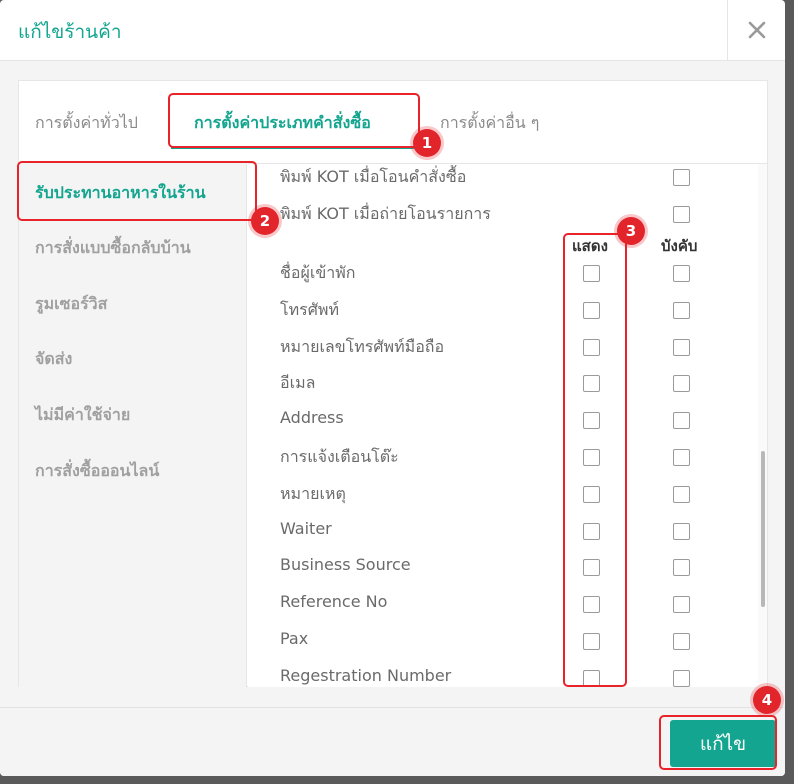 This screenshot has width=794, height=784. I want to click on tab-order-type-settings: การตั้งค่าประเภทคำสั่งซื้อ, so click(282, 123).